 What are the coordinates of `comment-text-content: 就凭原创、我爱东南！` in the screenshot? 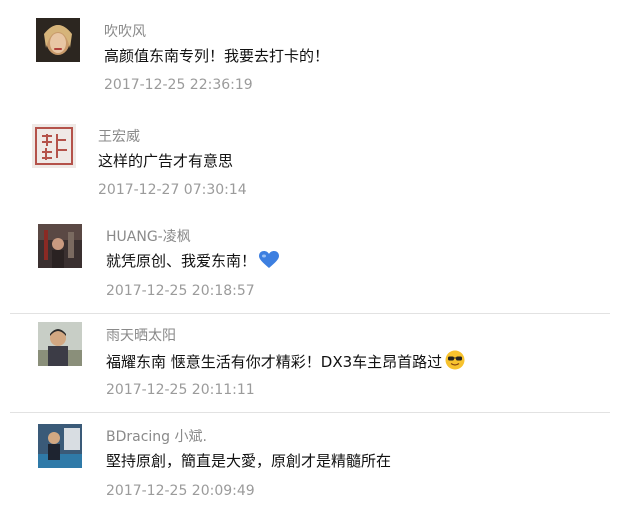 It's located at (181, 261).